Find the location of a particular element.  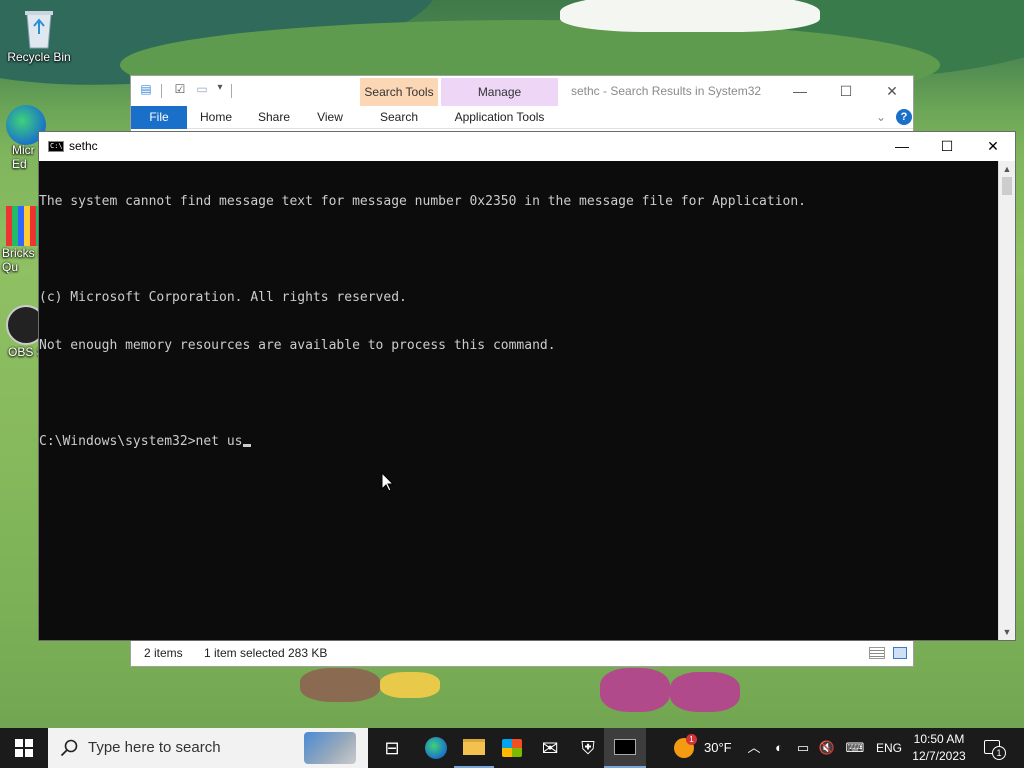

clock-time: 10:50 AM is located at coordinates (939, 739).